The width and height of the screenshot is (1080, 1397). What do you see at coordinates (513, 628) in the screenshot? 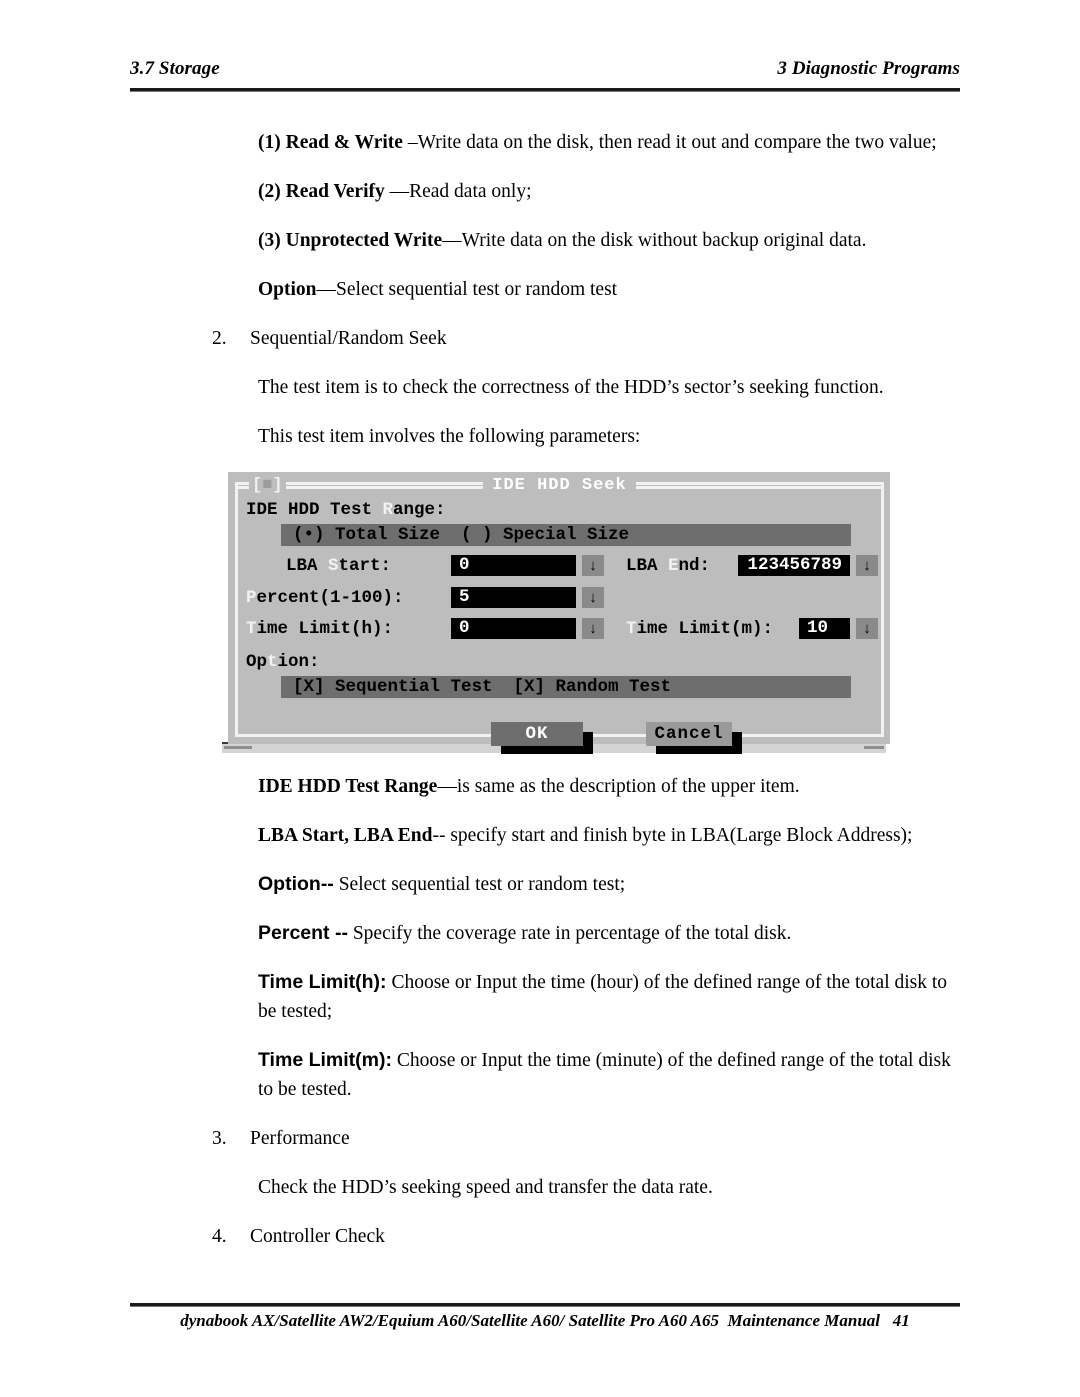
I see `time-limit-h-input: 0` at bounding box center [513, 628].